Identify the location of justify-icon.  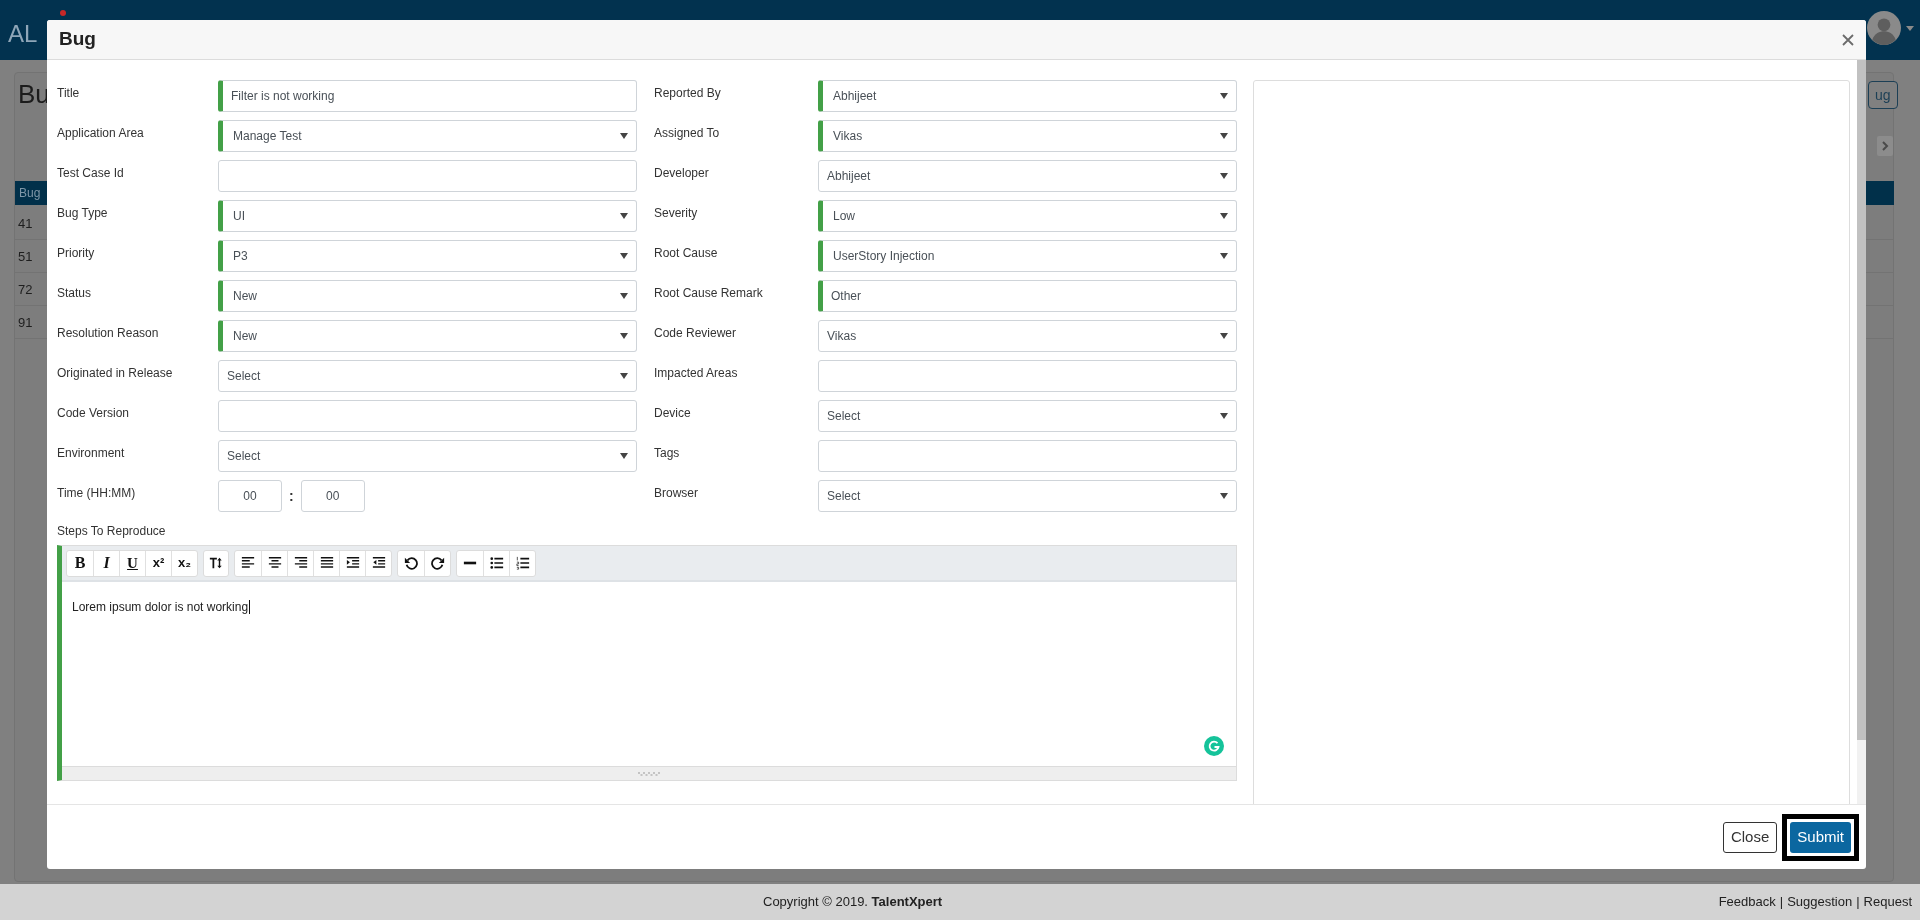
(326, 563).